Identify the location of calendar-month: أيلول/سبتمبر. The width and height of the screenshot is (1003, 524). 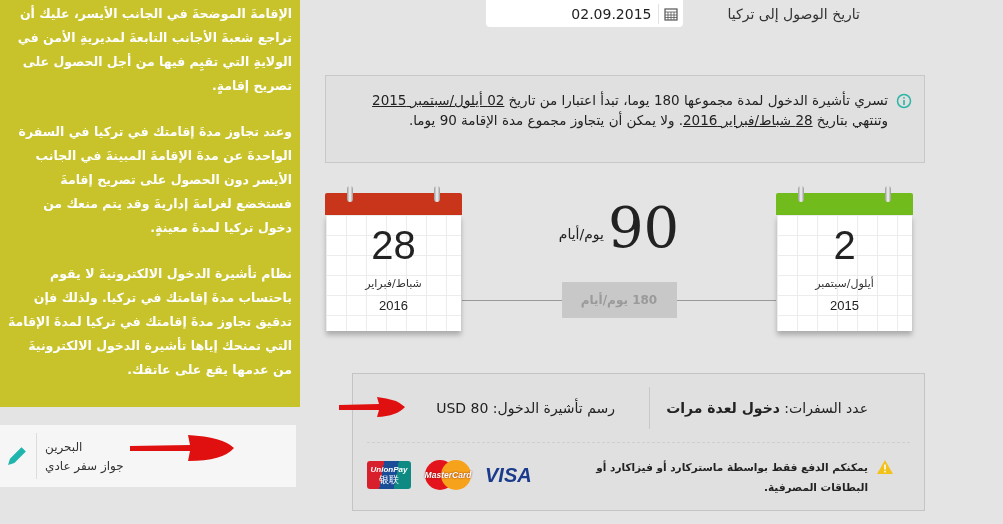
(844, 283).